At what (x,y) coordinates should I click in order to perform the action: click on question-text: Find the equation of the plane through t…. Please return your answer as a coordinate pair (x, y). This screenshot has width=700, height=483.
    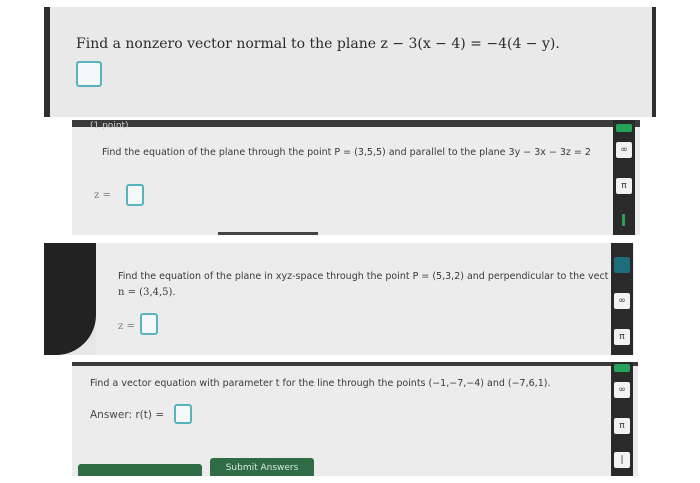
    Looking at the image, I should click on (346, 152).